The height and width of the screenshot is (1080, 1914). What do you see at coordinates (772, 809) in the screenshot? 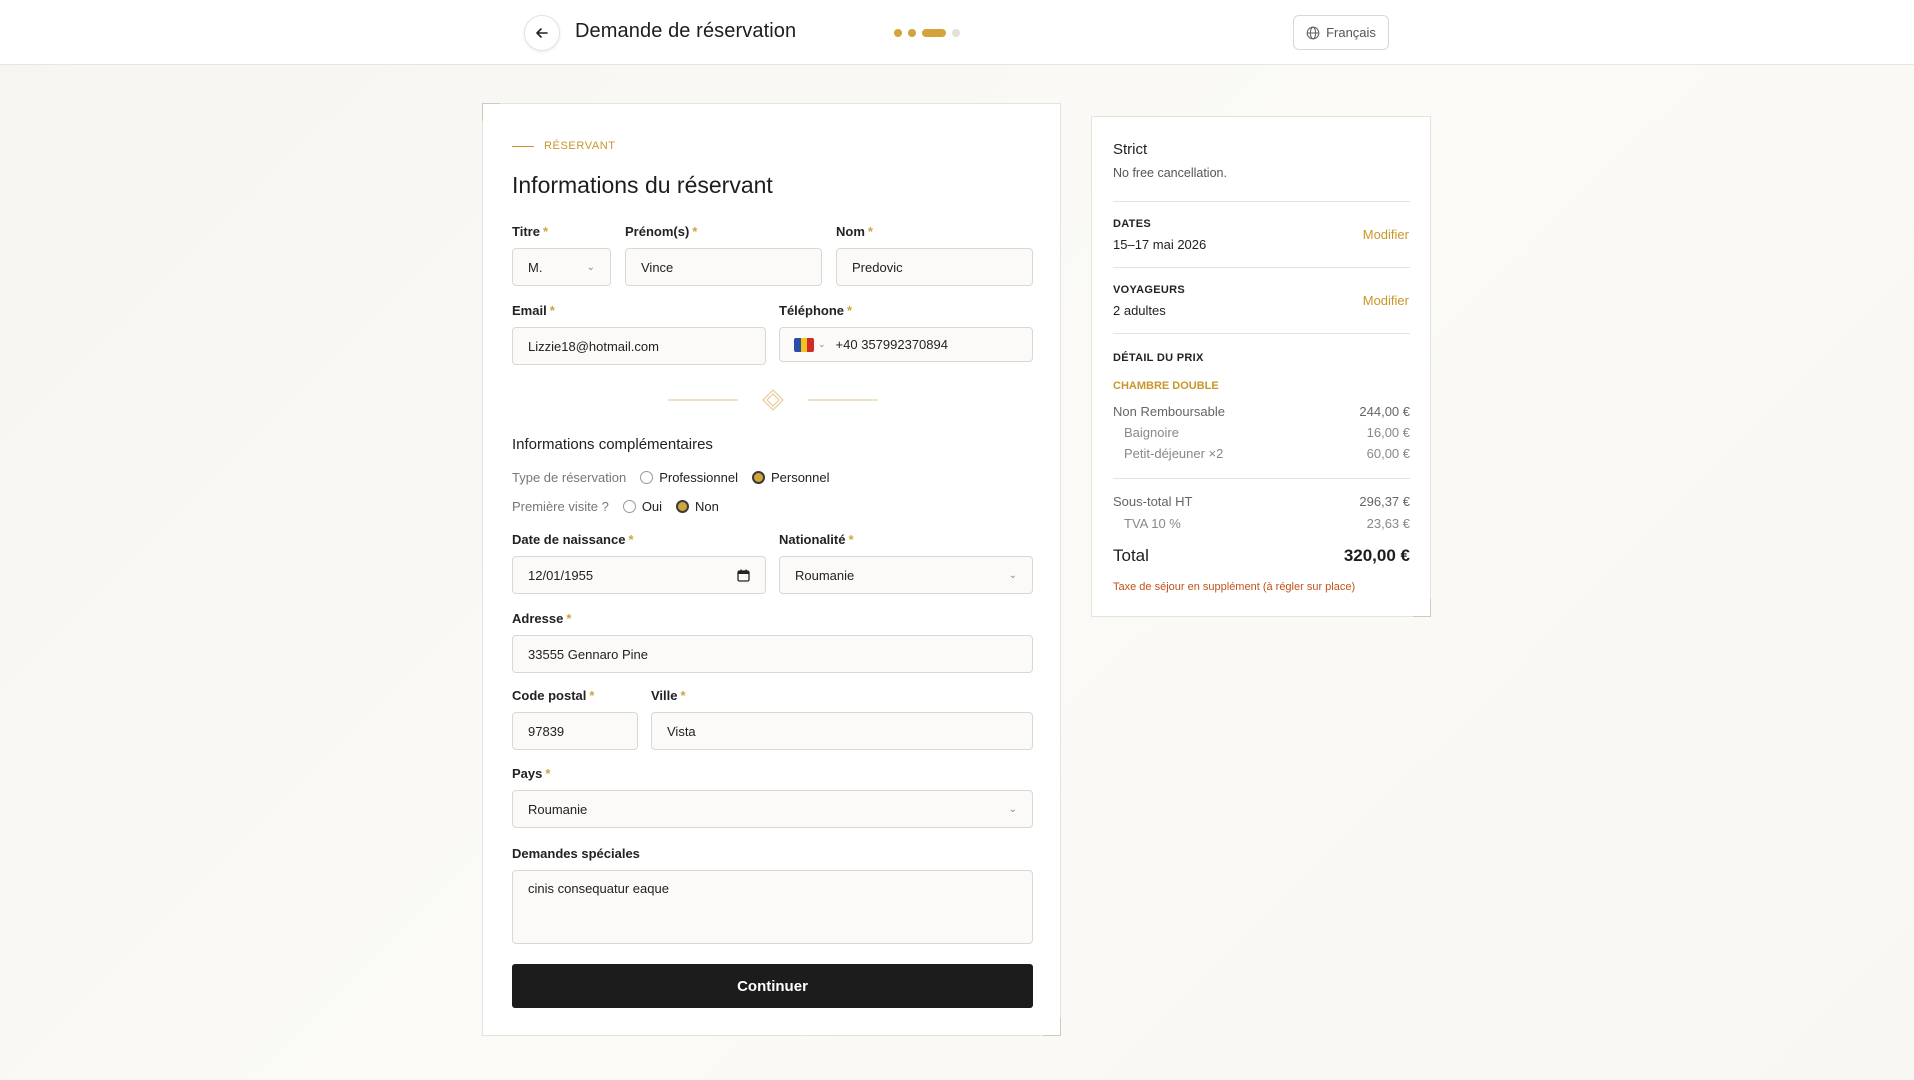
I see `country-select: Roumanie ⌄` at bounding box center [772, 809].